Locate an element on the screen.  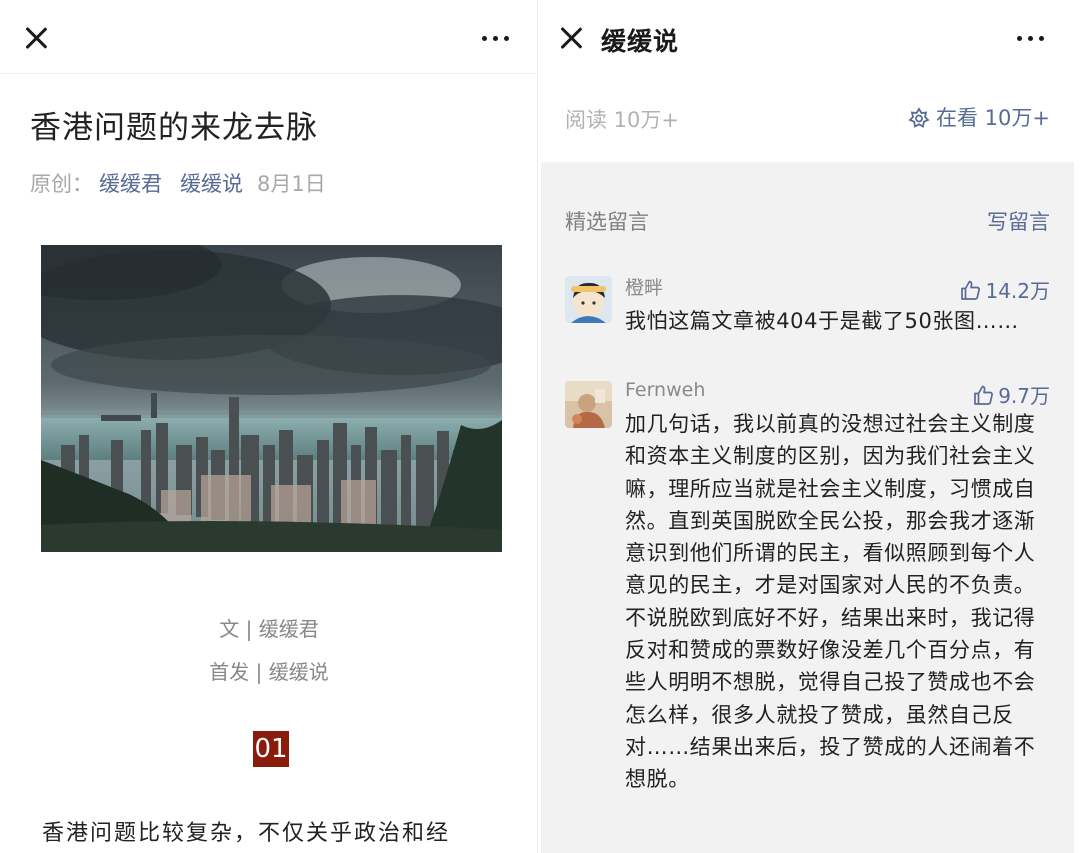
article-title: 香港问题的来龙去脉 is located at coordinates (174, 128).